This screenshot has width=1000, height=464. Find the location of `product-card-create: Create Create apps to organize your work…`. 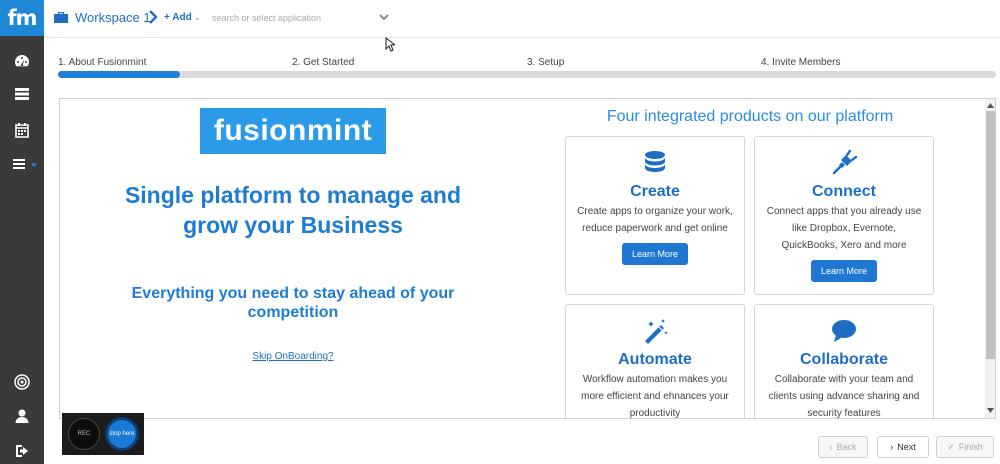

product-card-create: Create Create apps to organize your work… is located at coordinates (655, 215).